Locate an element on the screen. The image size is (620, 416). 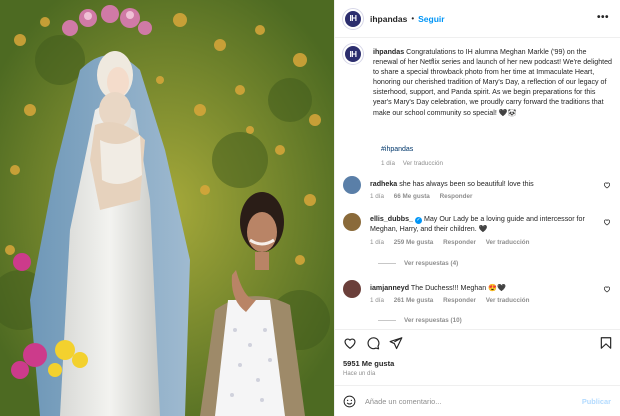
post-time: Hace un día is located at coordinates (359, 374).